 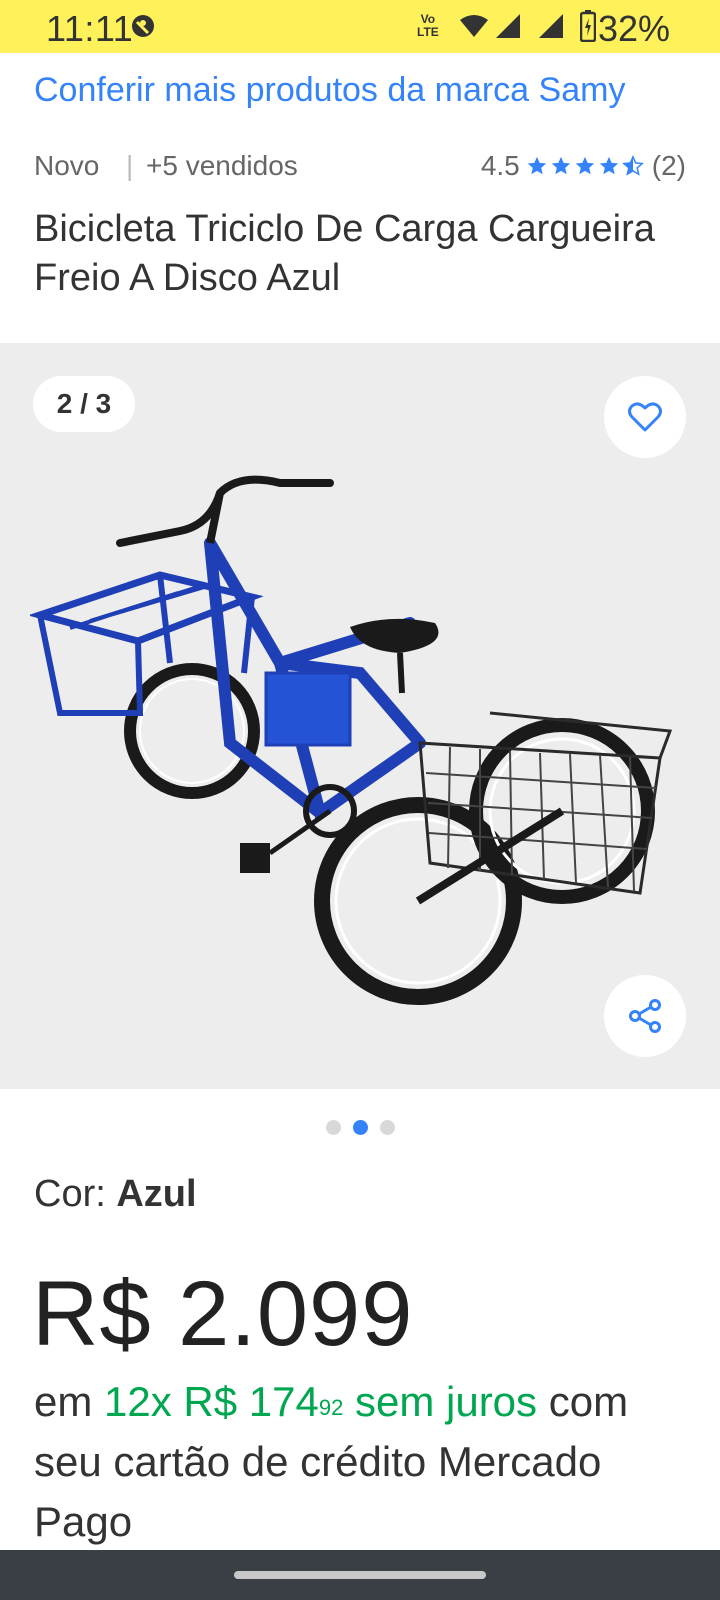 I want to click on signal-icon, so click(x=508, y=28).